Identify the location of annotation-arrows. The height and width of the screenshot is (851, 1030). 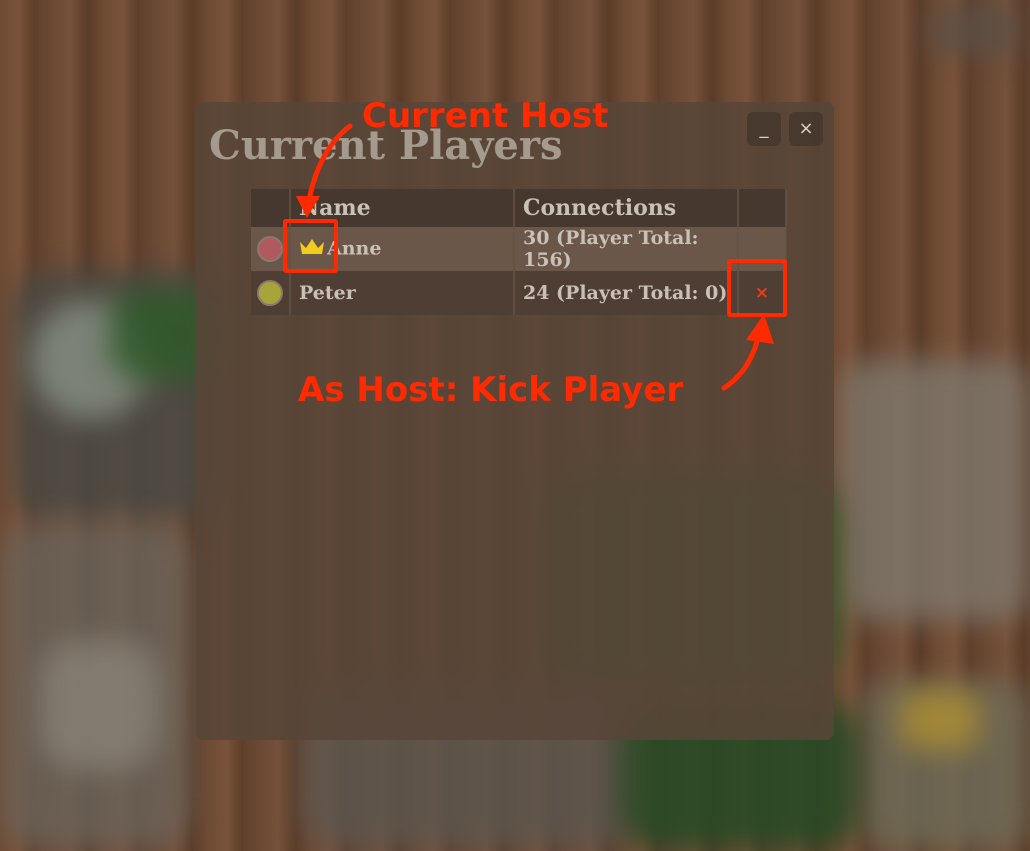
(535, 257).